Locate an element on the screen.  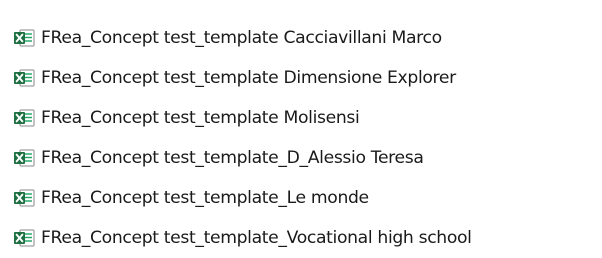
file-name: FRea_Concept test_template Molisensi is located at coordinates (200, 118).